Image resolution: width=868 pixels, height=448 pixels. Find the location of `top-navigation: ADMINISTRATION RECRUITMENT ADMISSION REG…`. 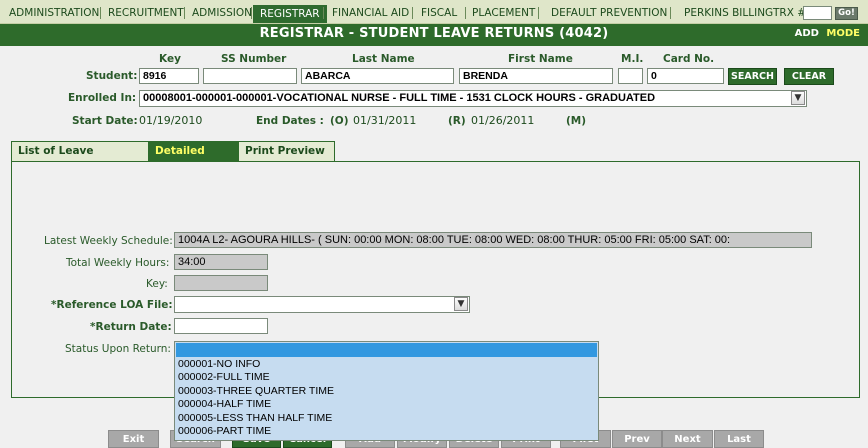

top-navigation: ADMINISTRATION RECRUITMENT ADMISSION REG… is located at coordinates (434, 12).